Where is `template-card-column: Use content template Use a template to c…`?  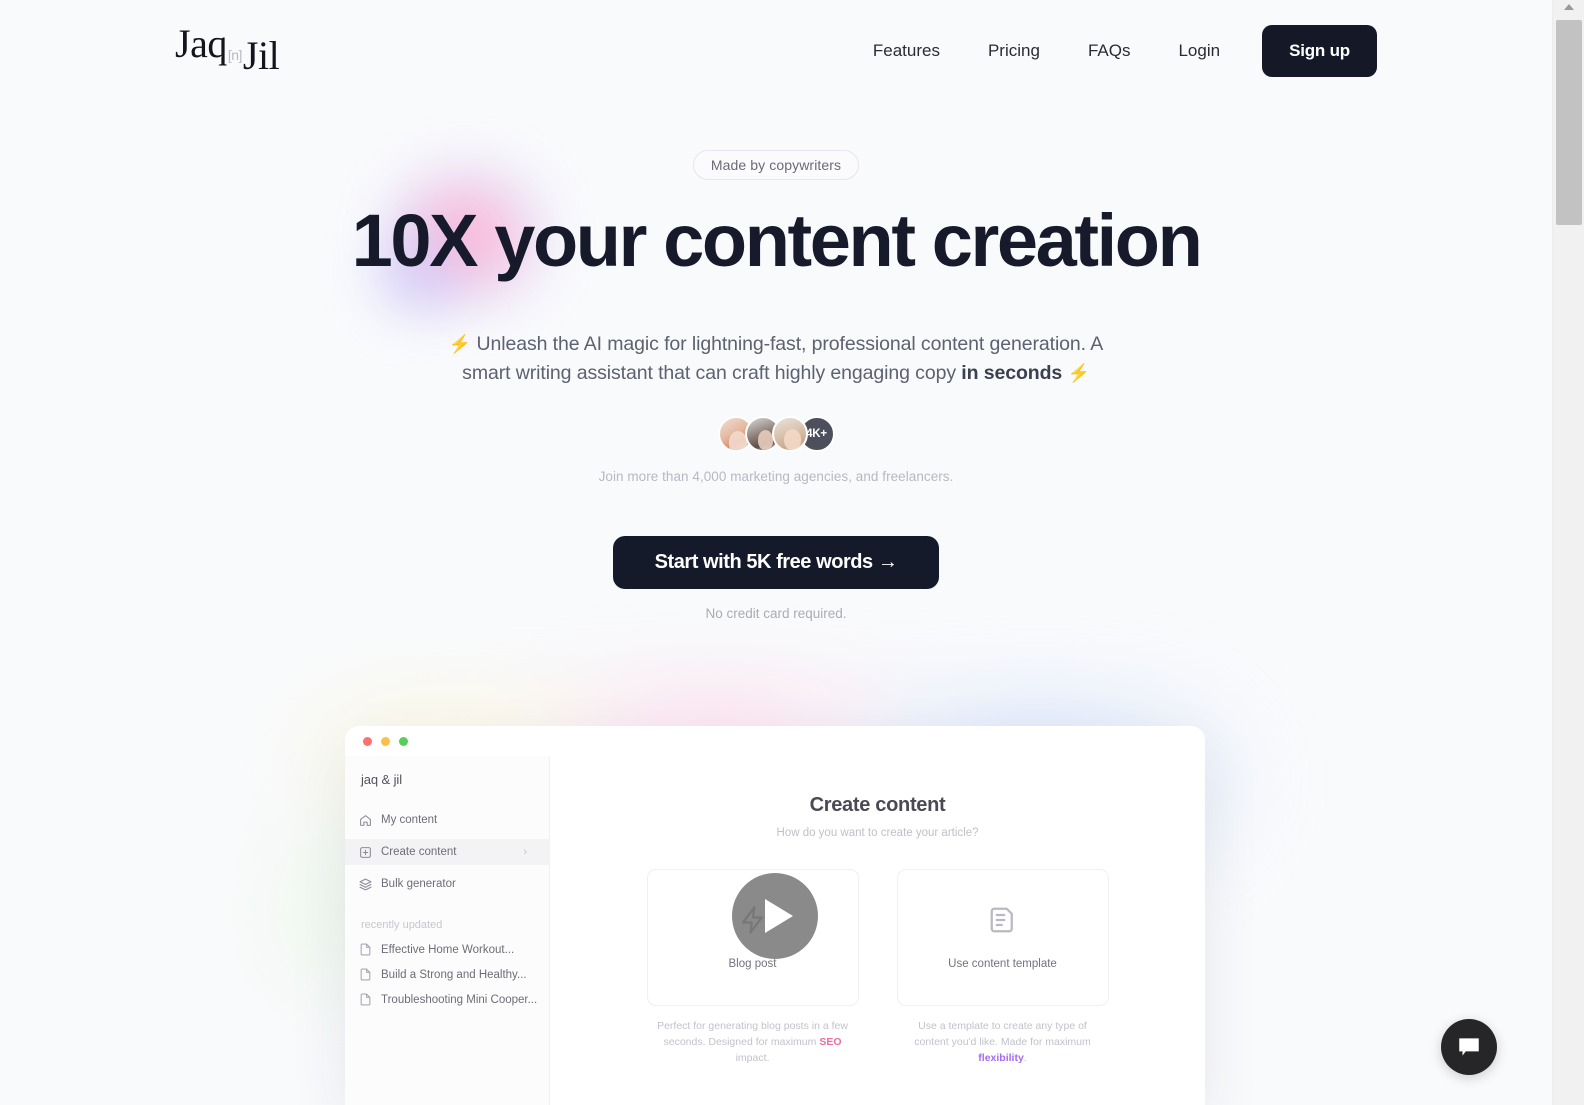 template-card-column: Use content template Use a template to c… is located at coordinates (1002, 967).